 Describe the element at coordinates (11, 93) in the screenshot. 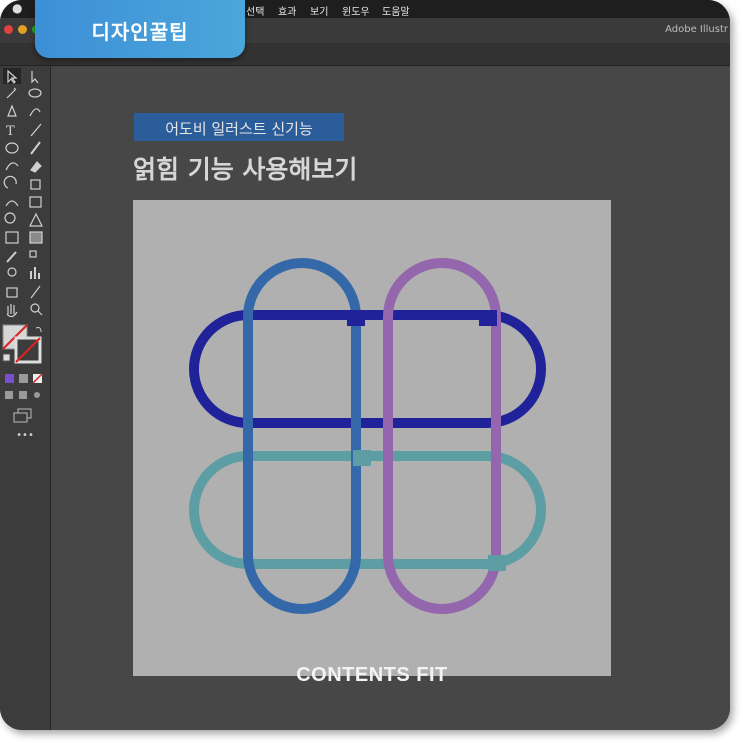

I see `magic-wand-icon` at that location.